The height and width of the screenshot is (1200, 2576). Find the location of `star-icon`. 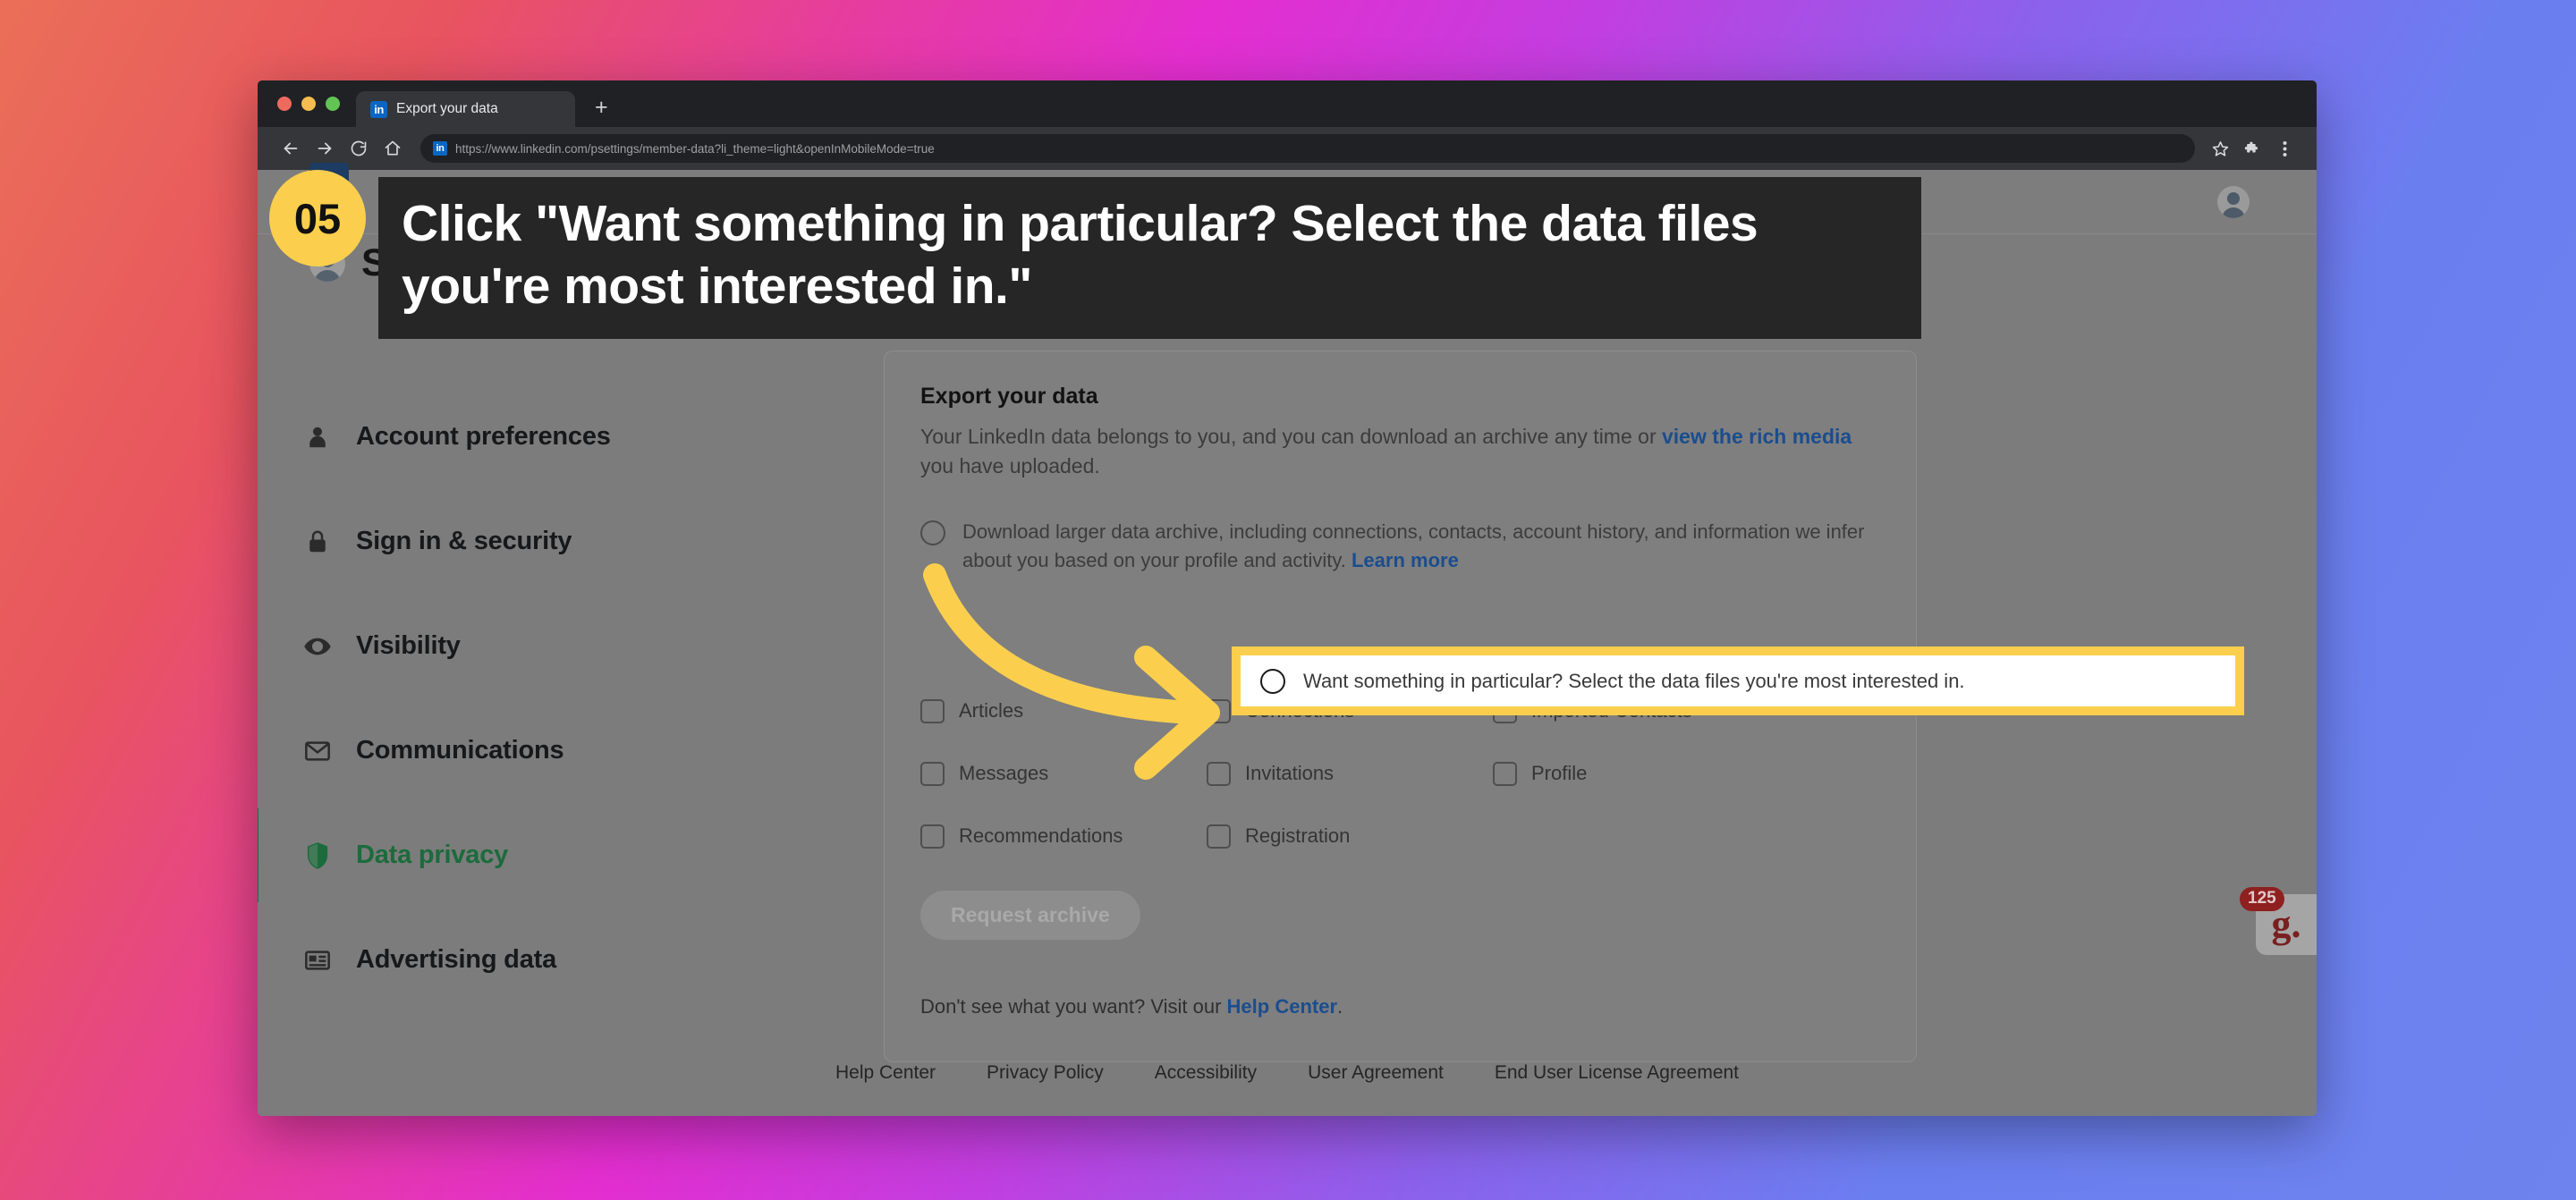

star-icon is located at coordinates (2220, 149).